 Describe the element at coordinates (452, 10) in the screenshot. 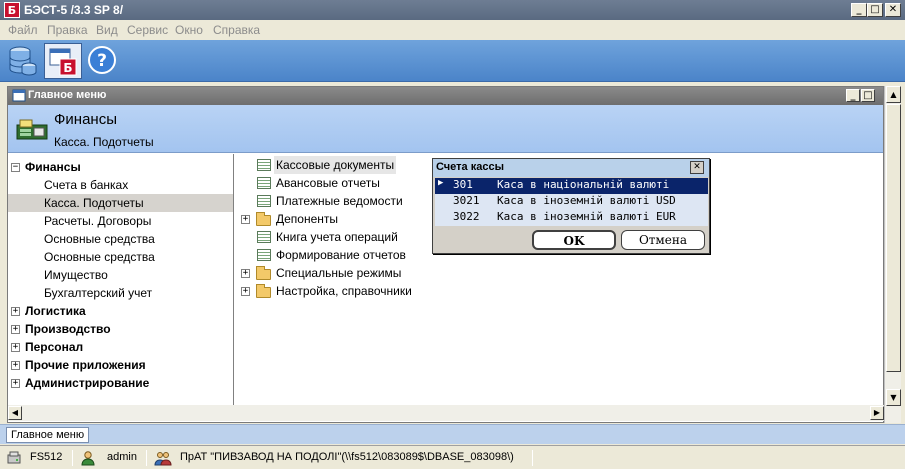

I see `app-titlebar: Б БЭСТ-5 /3.3 SP 8/ _ □ ✕` at that location.